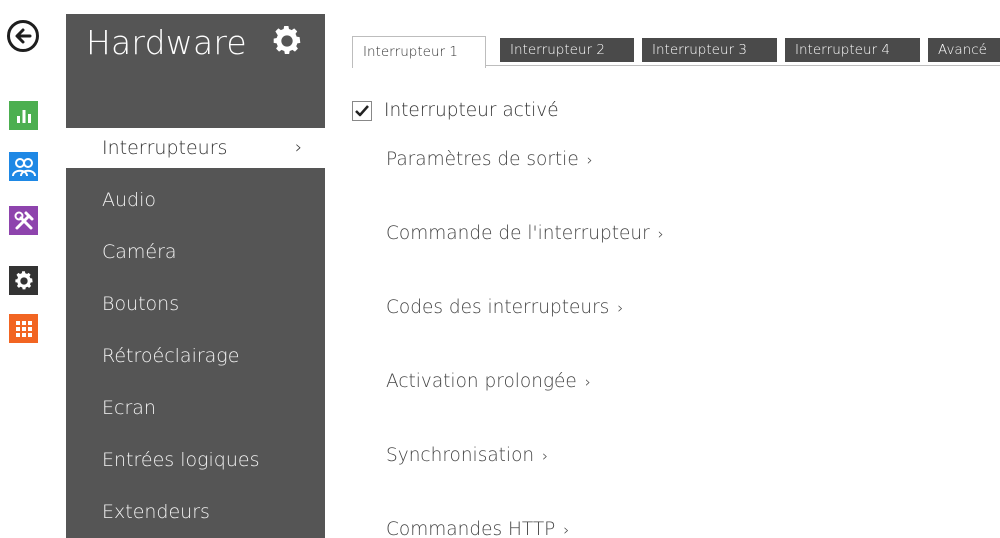  I want to click on sidebar-item-entrees-logiques: Entrées logiques, so click(195, 460).